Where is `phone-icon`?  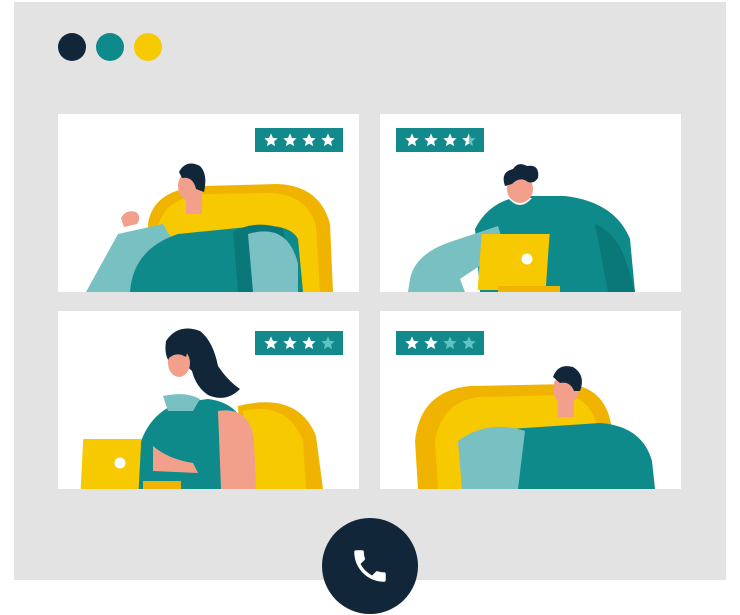
phone-icon is located at coordinates (370, 566).